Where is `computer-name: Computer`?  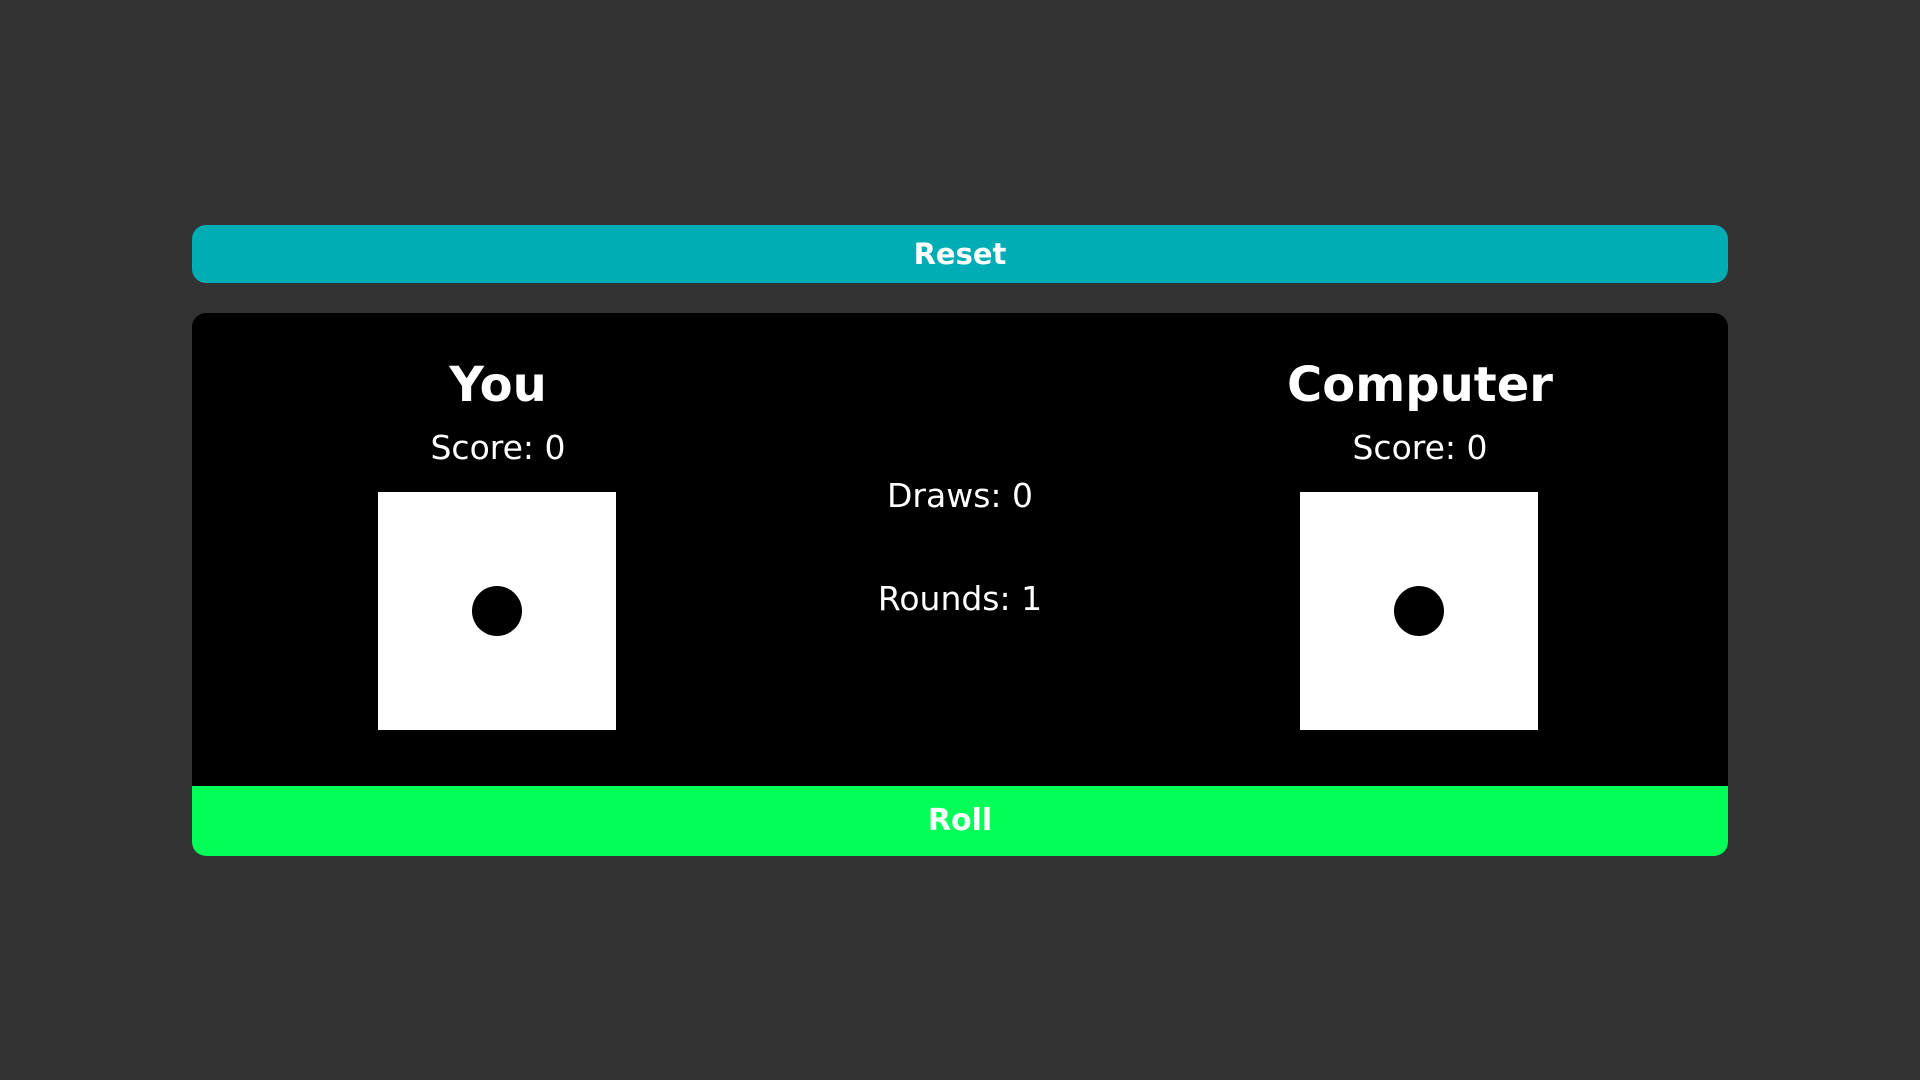
computer-name: Computer is located at coordinates (1420, 385).